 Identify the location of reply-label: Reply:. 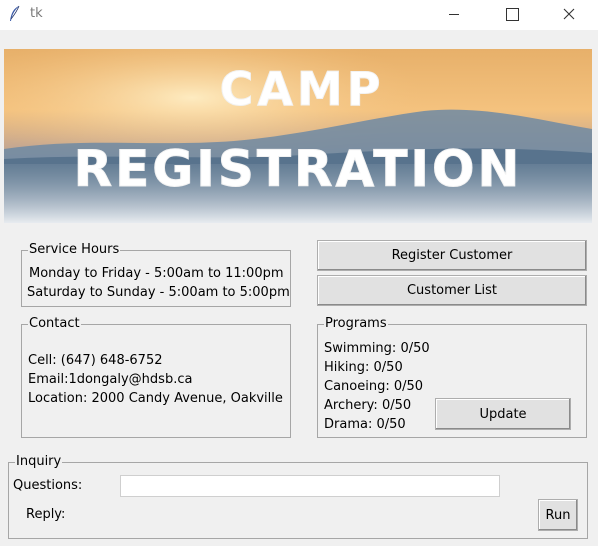
(46, 514).